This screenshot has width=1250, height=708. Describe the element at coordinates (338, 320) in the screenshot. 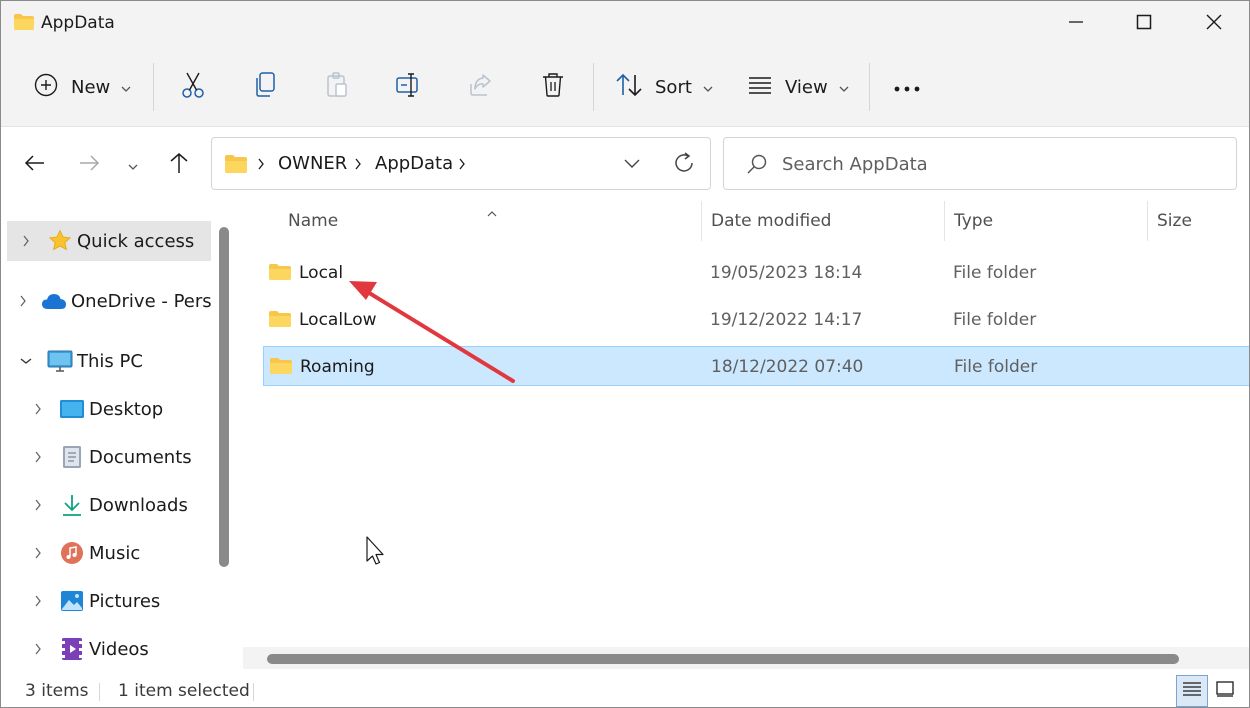

I see `file-name: LocalLow` at that location.